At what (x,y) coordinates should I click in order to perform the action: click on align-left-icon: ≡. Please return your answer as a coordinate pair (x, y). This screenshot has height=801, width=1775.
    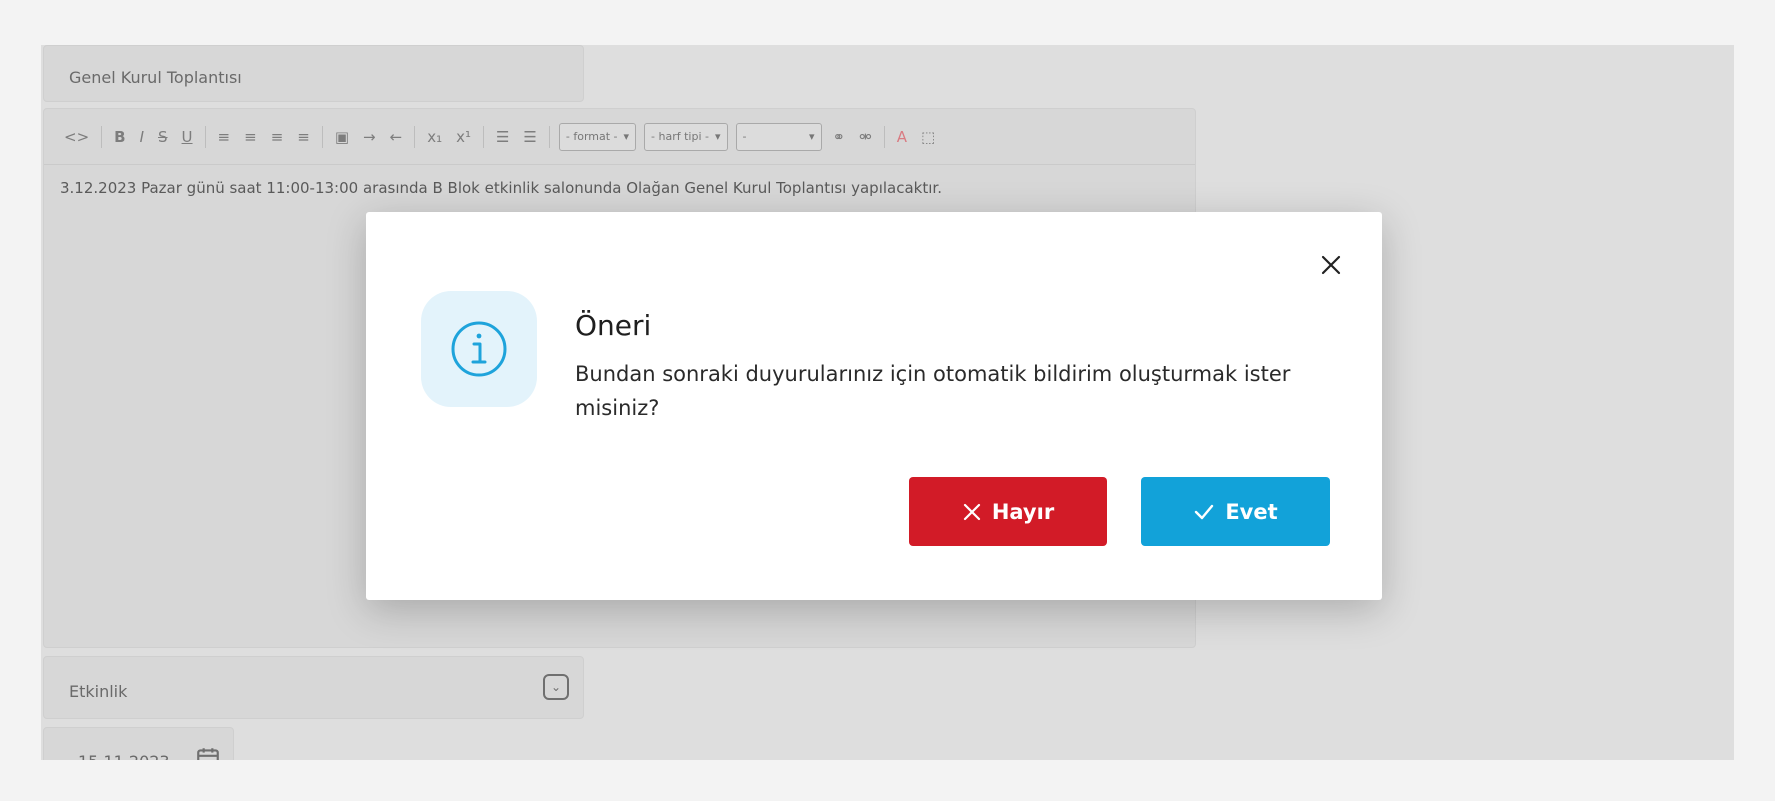
    Looking at the image, I should click on (224, 137).